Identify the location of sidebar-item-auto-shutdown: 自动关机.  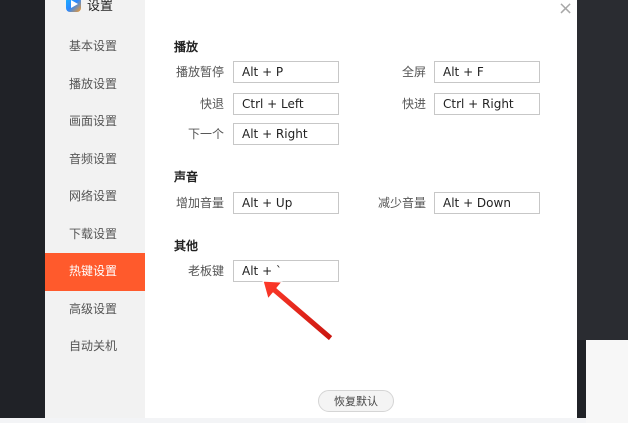
(95, 347).